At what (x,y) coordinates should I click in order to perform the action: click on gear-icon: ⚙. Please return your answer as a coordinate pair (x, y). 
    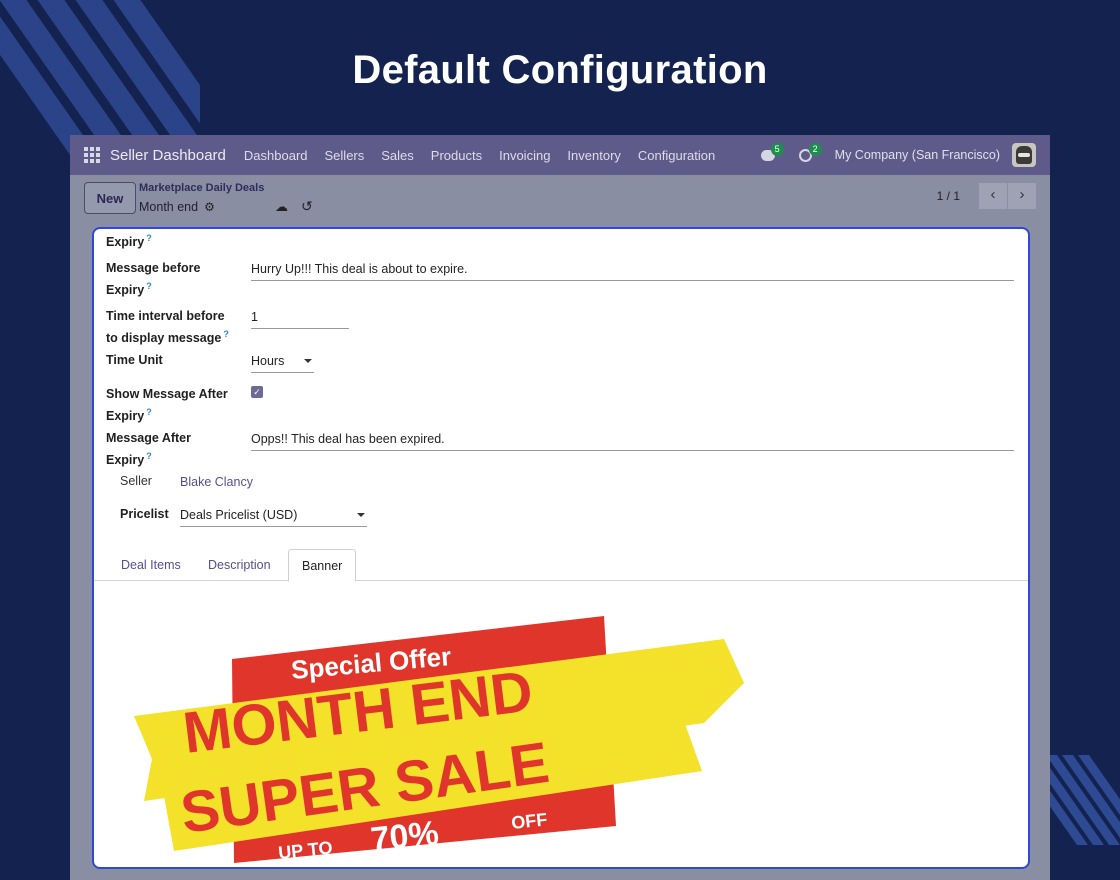
    Looking at the image, I should click on (209, 207).